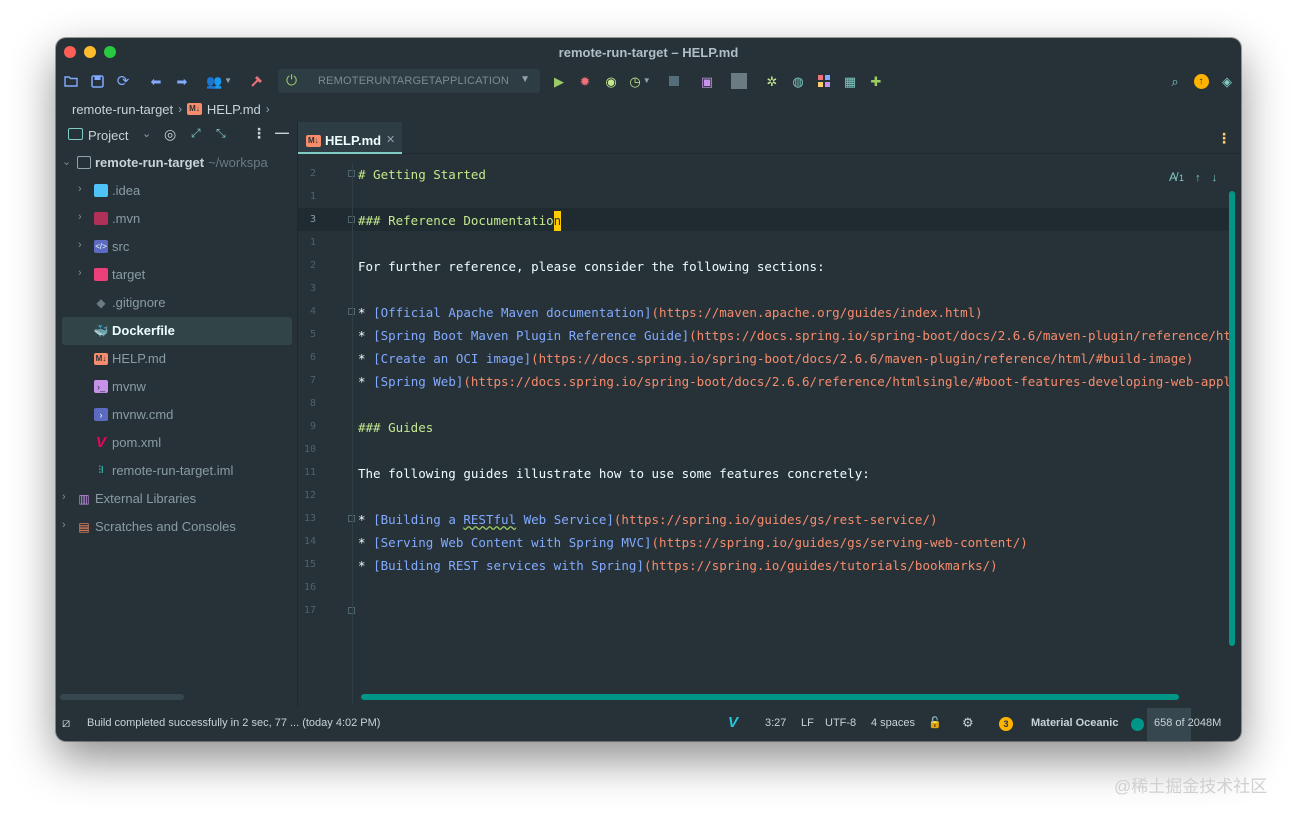  What do you see at coordinates (350, 138) in the screenshot?
I see `tab-help-md: M↓ HELP.md ✕` at bounding box center [350, 138].